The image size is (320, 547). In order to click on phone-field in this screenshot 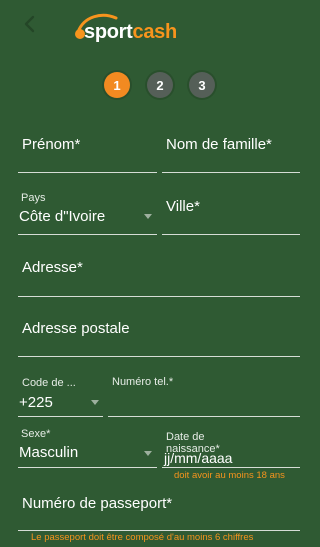, I will do `click(204, 396)`.